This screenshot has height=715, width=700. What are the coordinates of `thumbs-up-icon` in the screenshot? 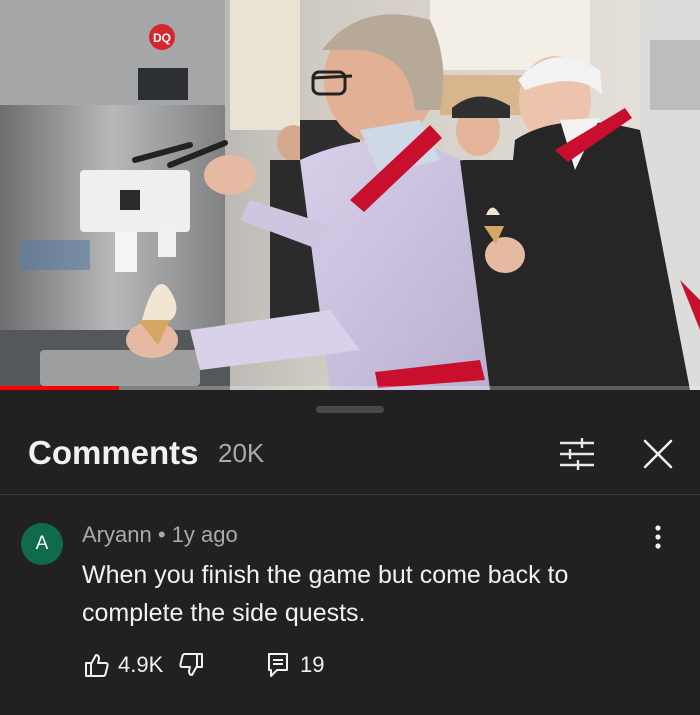 It's located at (97, 665).